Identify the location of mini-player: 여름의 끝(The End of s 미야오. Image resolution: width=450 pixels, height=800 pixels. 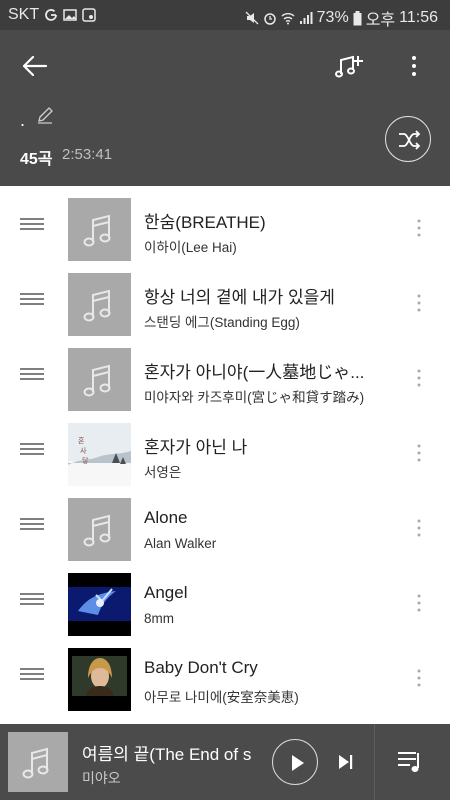
(225, 762).